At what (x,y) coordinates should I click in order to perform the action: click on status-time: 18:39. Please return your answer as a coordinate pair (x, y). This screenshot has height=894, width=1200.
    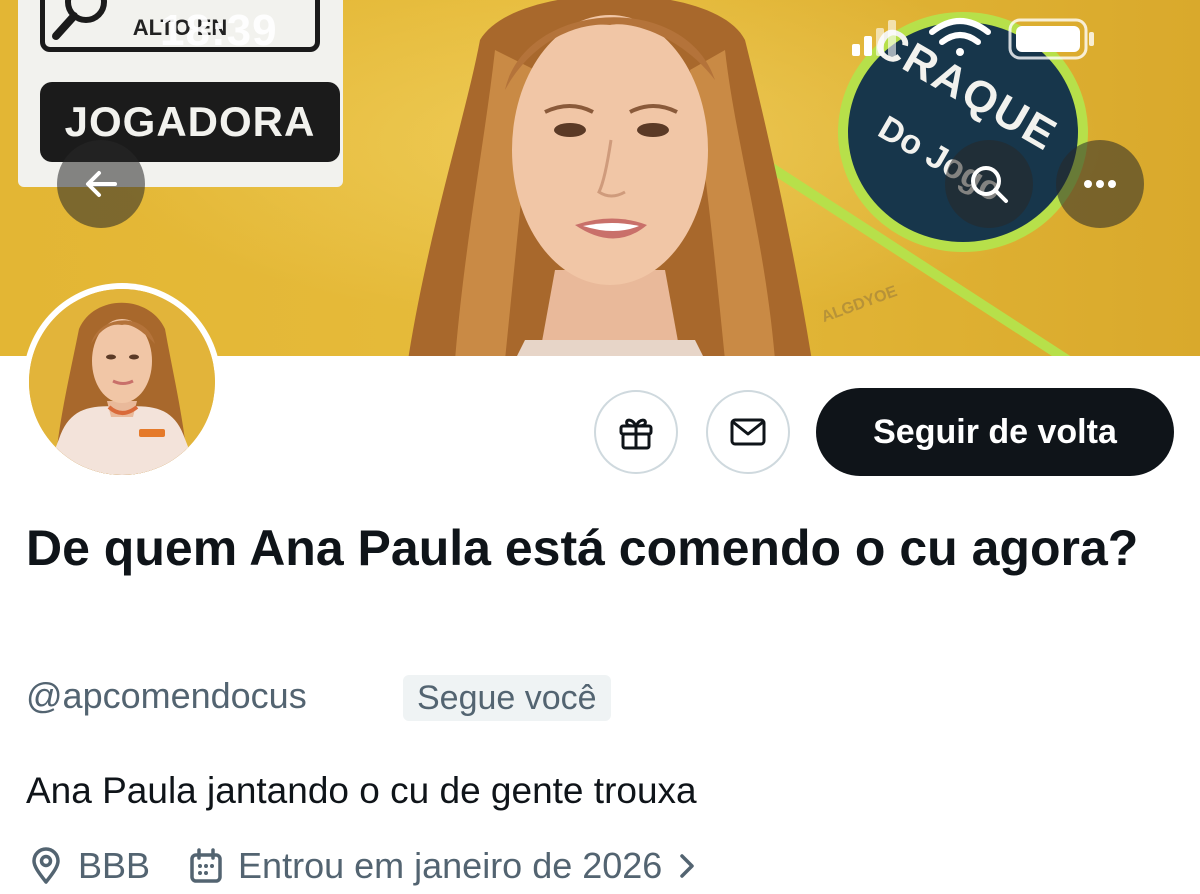
    Looking at the image, I should click on (219, 30).